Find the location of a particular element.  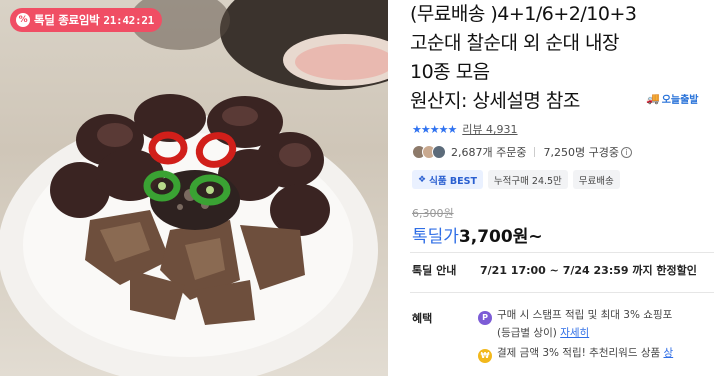

tag-food-best: ❖ 식품 BEST is located at coordinates (447, 179).